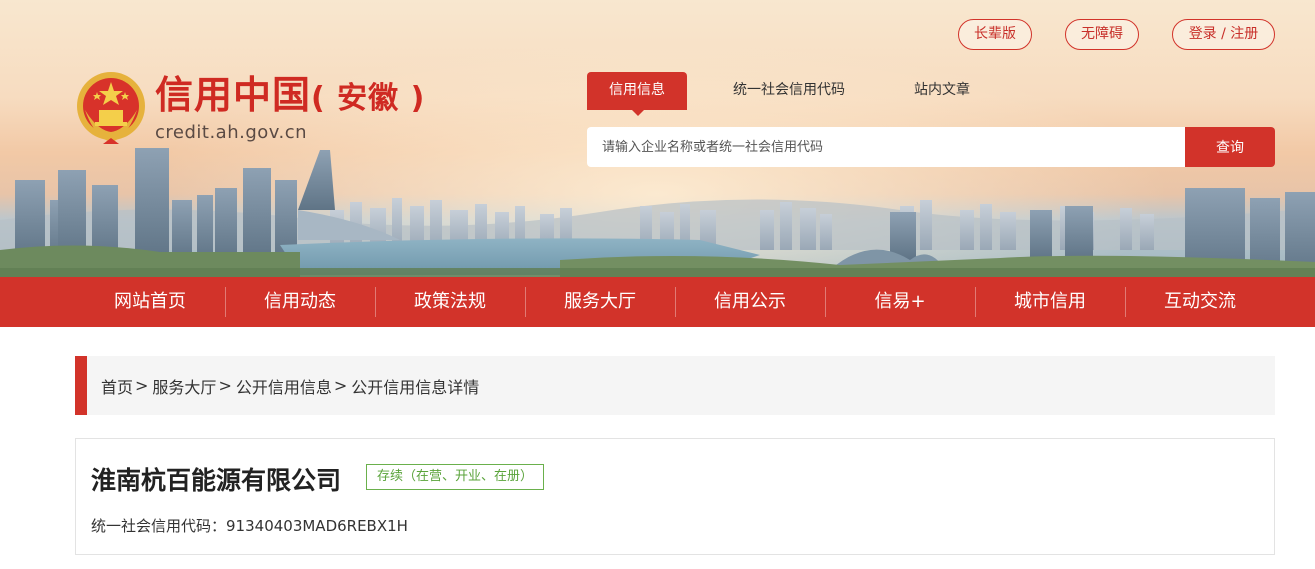 The height and width of the screenshot is (569, 1315). I want to click on tab-site-articles: 站内文章, so click(942, 91).